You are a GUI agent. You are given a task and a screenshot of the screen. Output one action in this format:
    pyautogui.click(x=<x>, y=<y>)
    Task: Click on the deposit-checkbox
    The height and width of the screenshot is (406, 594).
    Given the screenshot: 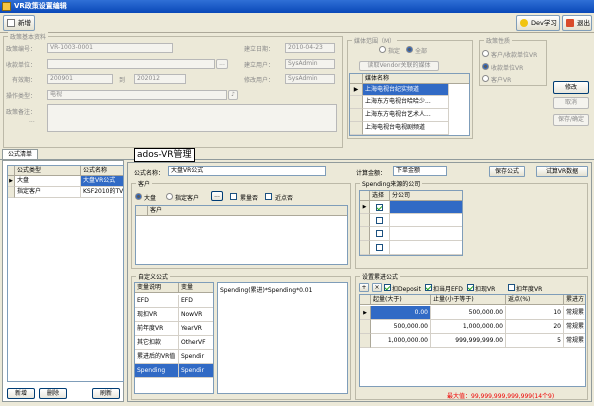 What is the action you would take?
    pyautogui.click(x=387, y=287)
    